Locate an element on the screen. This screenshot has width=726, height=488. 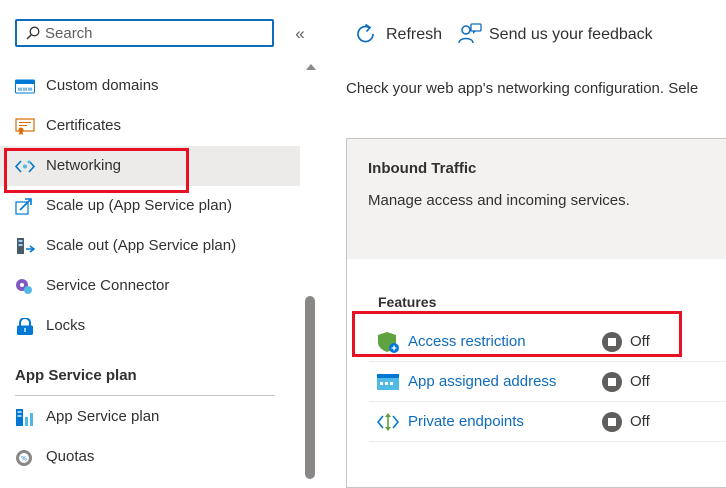
sidebar-item-scale-out: Scale out (App Service plan) is located at coordinates (150, 246).